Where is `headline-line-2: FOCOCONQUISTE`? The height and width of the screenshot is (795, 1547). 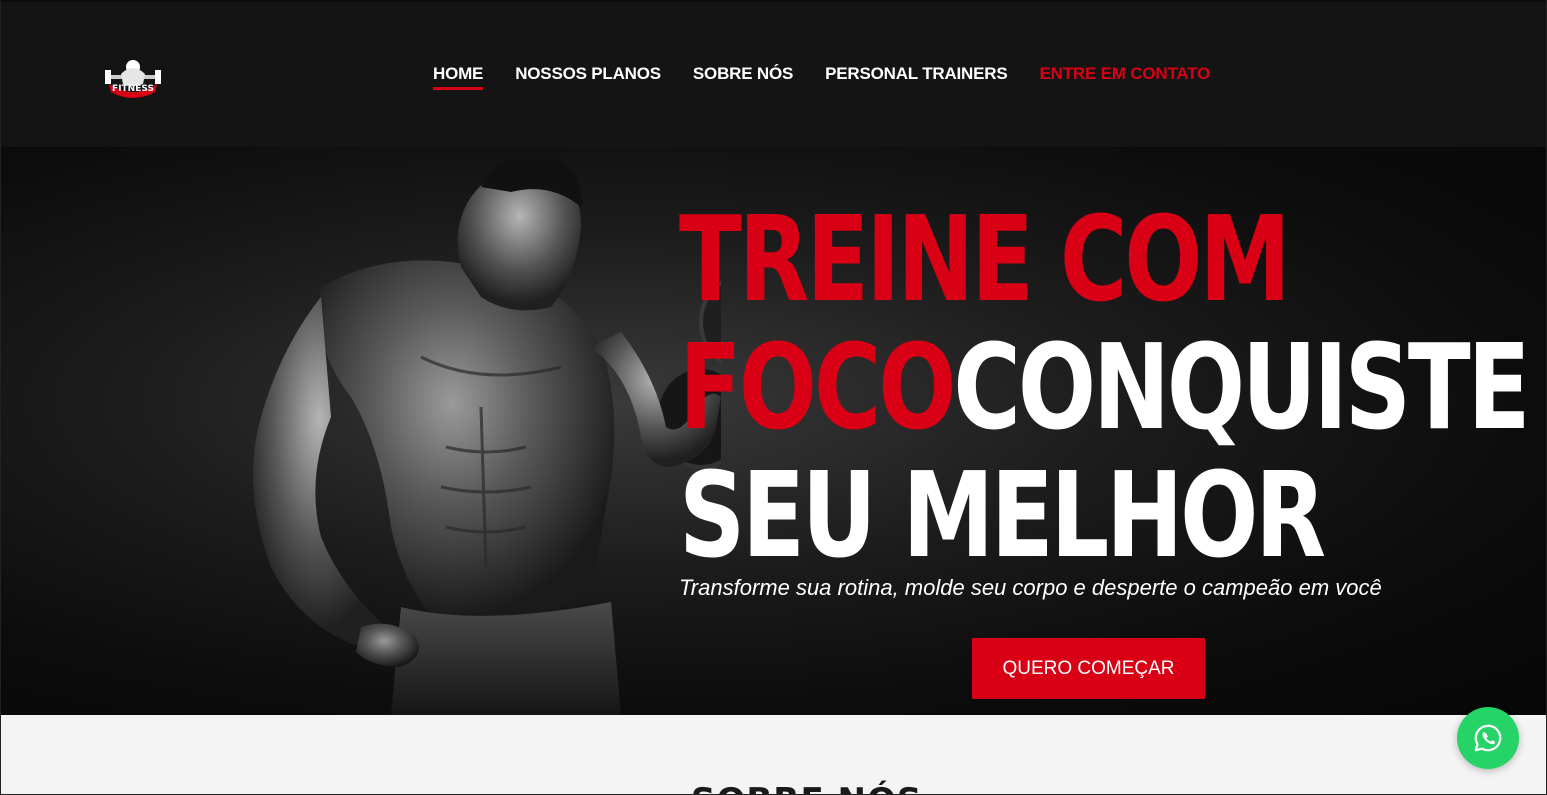 headline-line-2: FOCOCONQUISTE is located at coordinates (1104, 387).